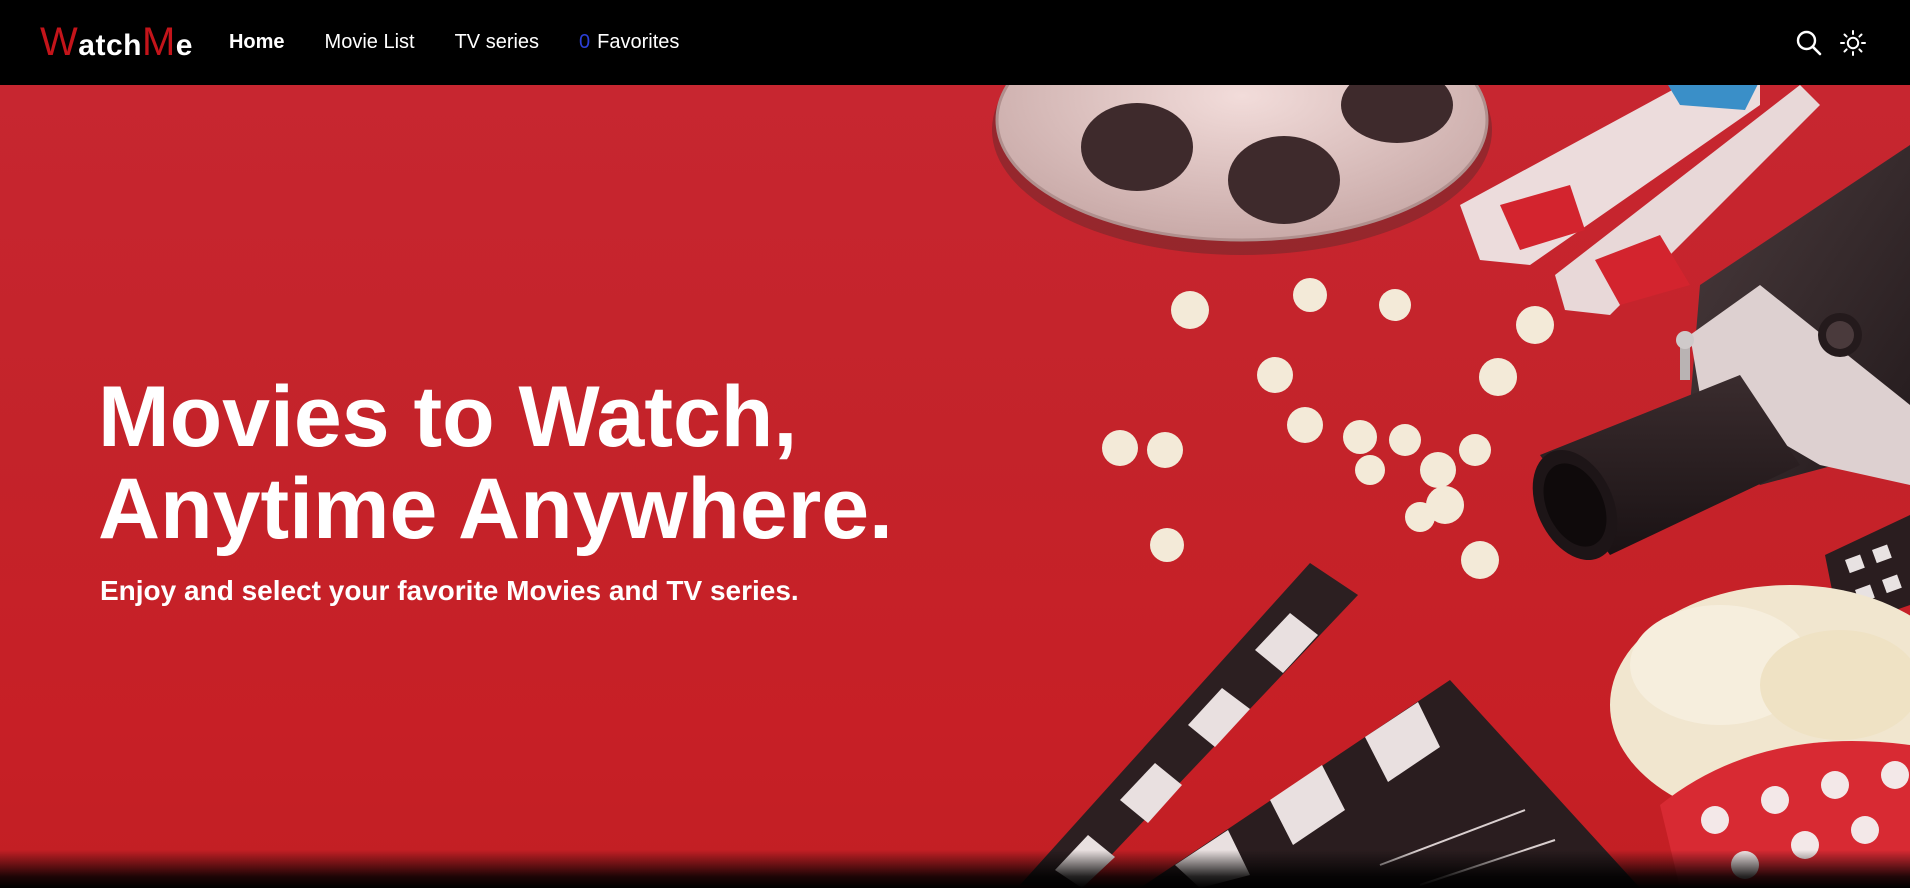 This screenshot has width=1910, height=888. I want to click on logo-text-e: e, so click(184, 45).